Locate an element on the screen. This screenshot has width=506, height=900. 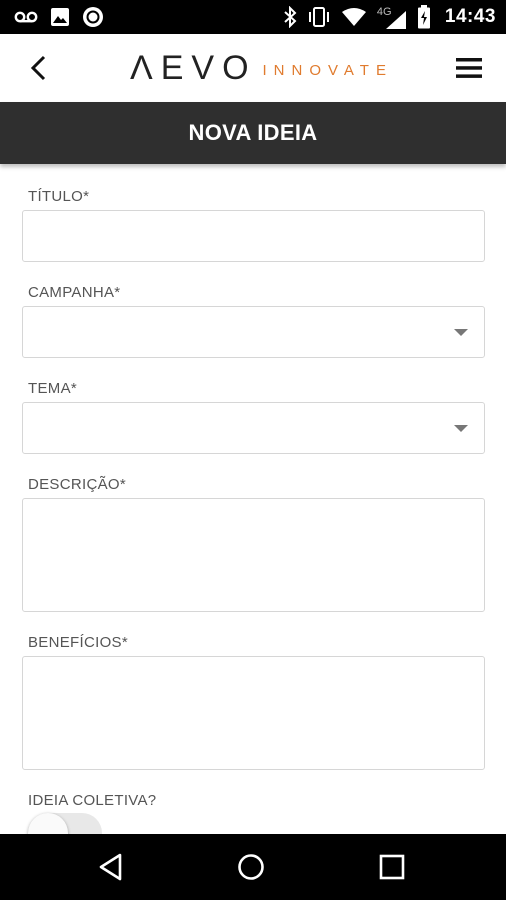
campanha-label: CAMPANHA* is located at coordinates (74, 292).